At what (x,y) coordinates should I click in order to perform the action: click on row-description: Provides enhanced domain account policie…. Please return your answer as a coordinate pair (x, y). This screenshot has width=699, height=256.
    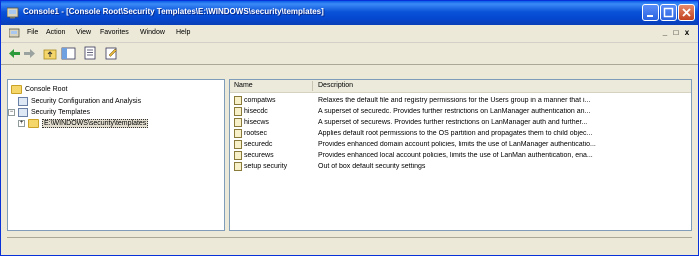
    Looking at the image, I should click on (457, 144).